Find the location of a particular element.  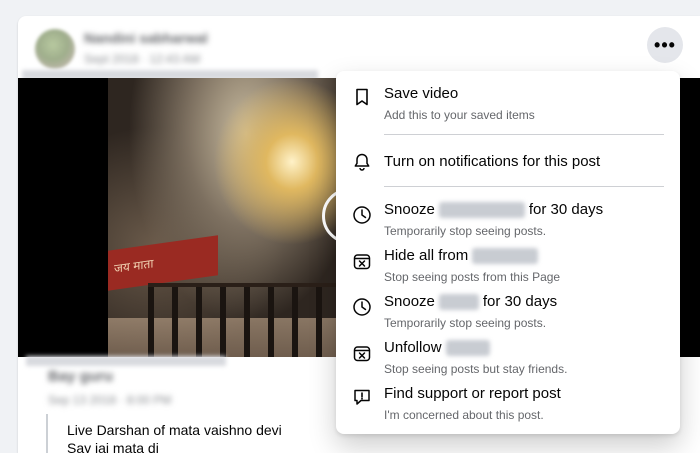

menu-item-subtitle: I'm concerned about this post. is located at coordinates (464, 415).